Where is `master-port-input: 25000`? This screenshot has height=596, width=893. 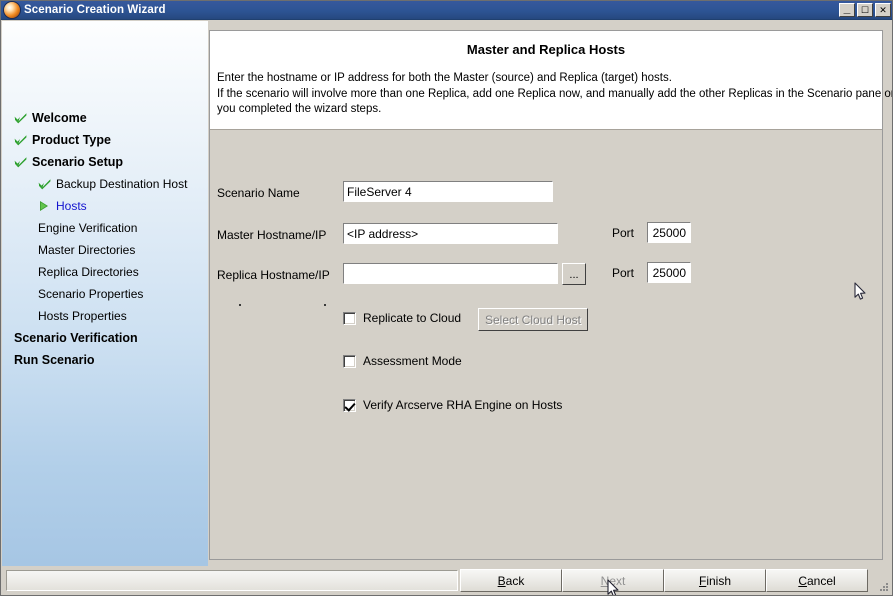 master-port-input: 25000 is located at coordinates (669, 232).